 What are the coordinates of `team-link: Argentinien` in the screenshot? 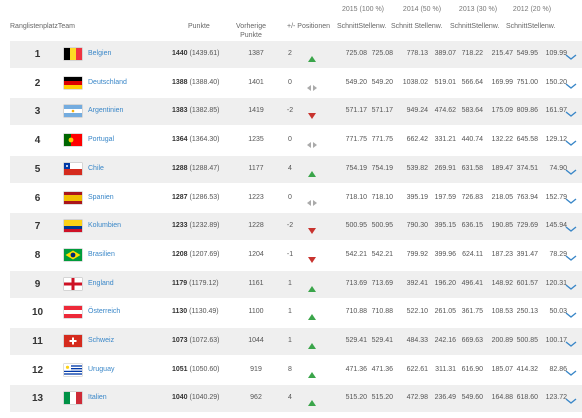 It's located at (105, 110).